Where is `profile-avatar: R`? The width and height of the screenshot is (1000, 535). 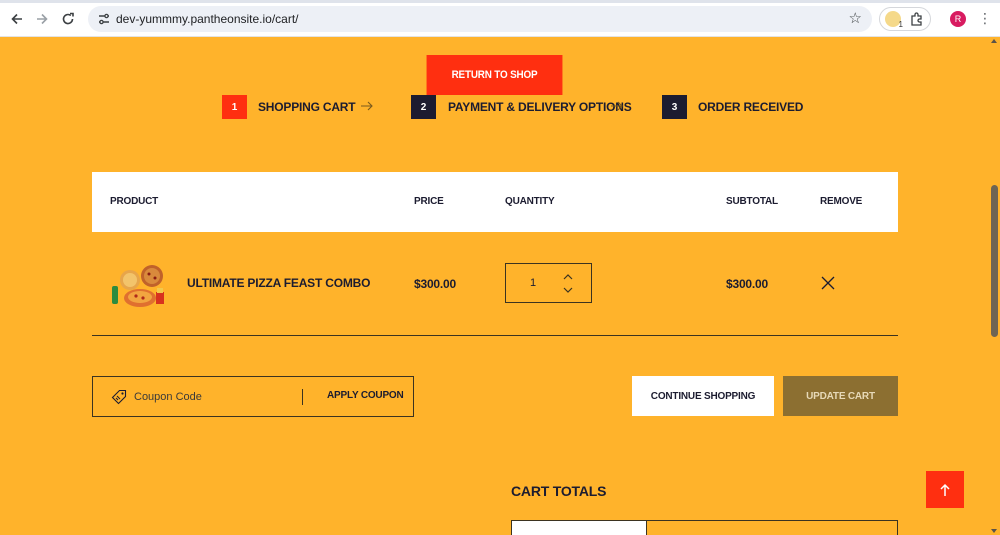
profile-avatar: R is located at coordinates (958, 19).